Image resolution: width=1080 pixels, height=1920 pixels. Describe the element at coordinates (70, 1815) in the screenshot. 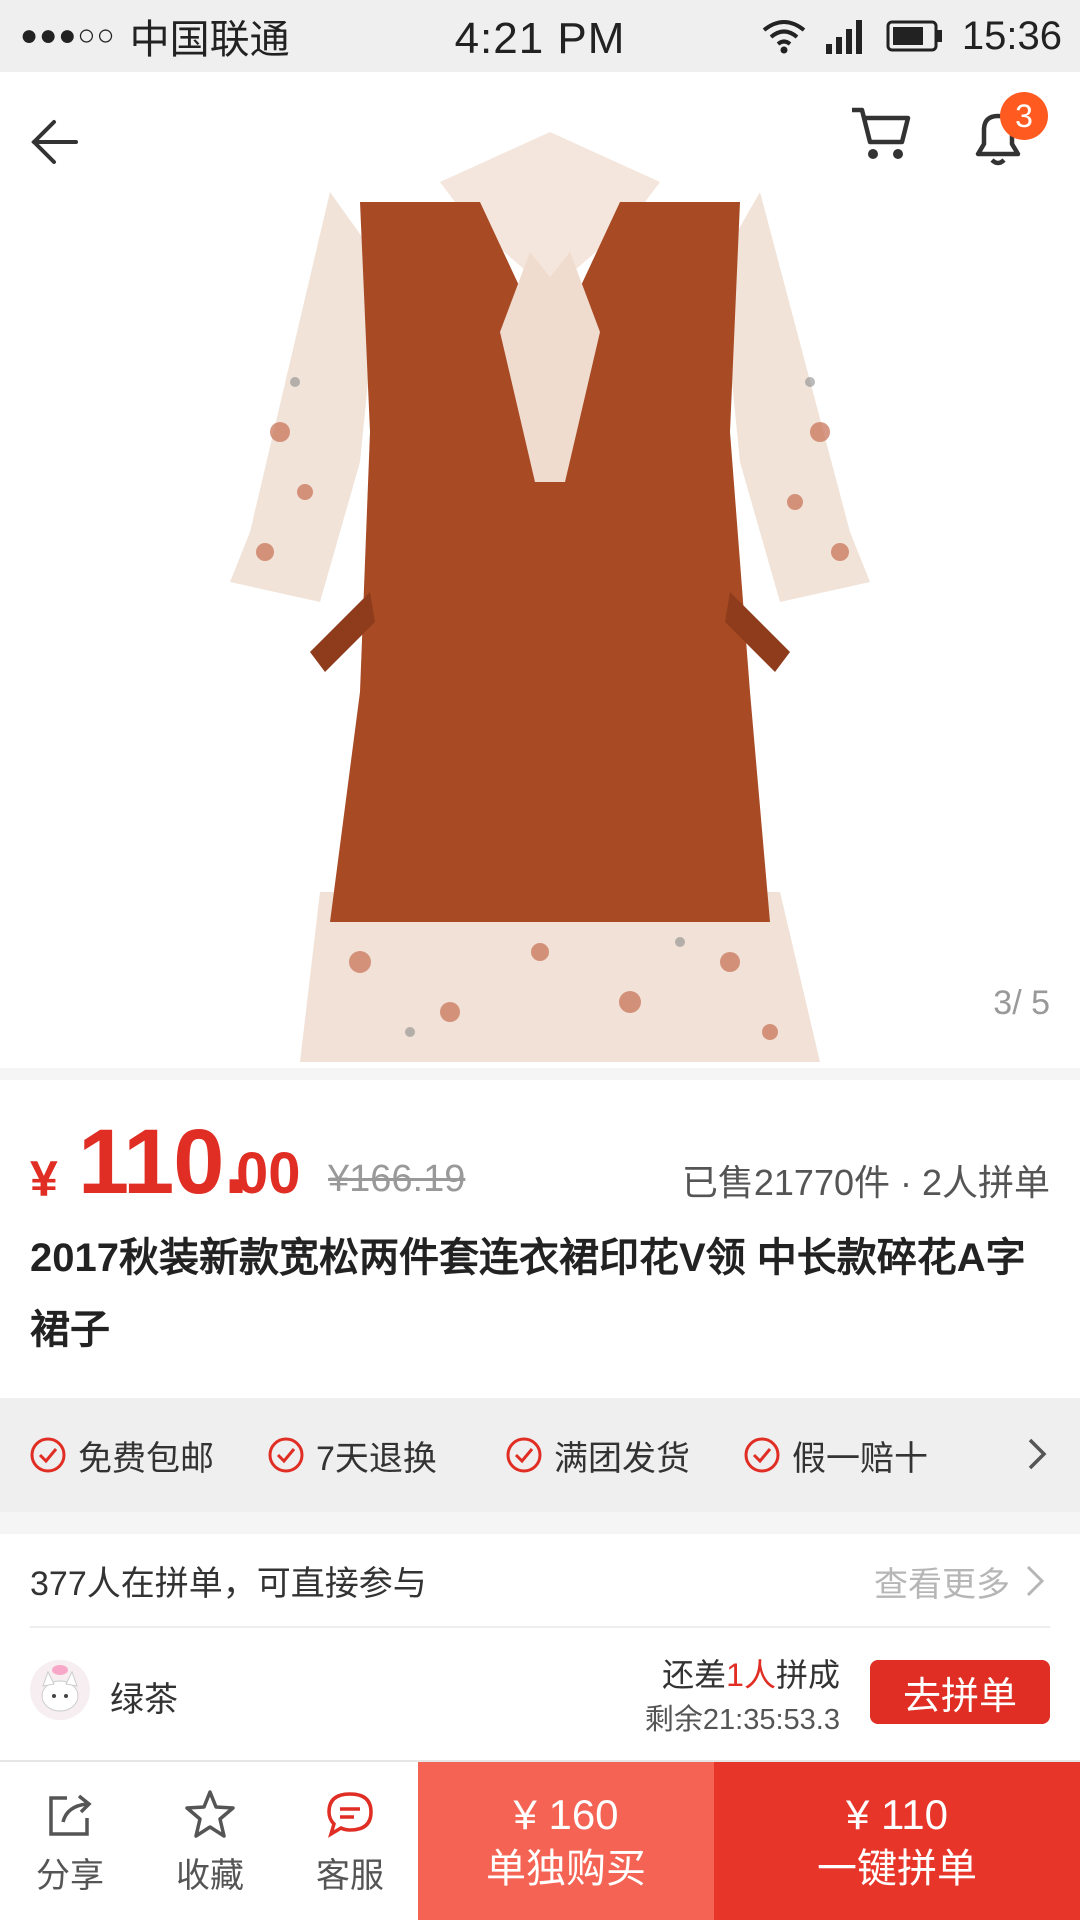

I see `share-icon` at that location.